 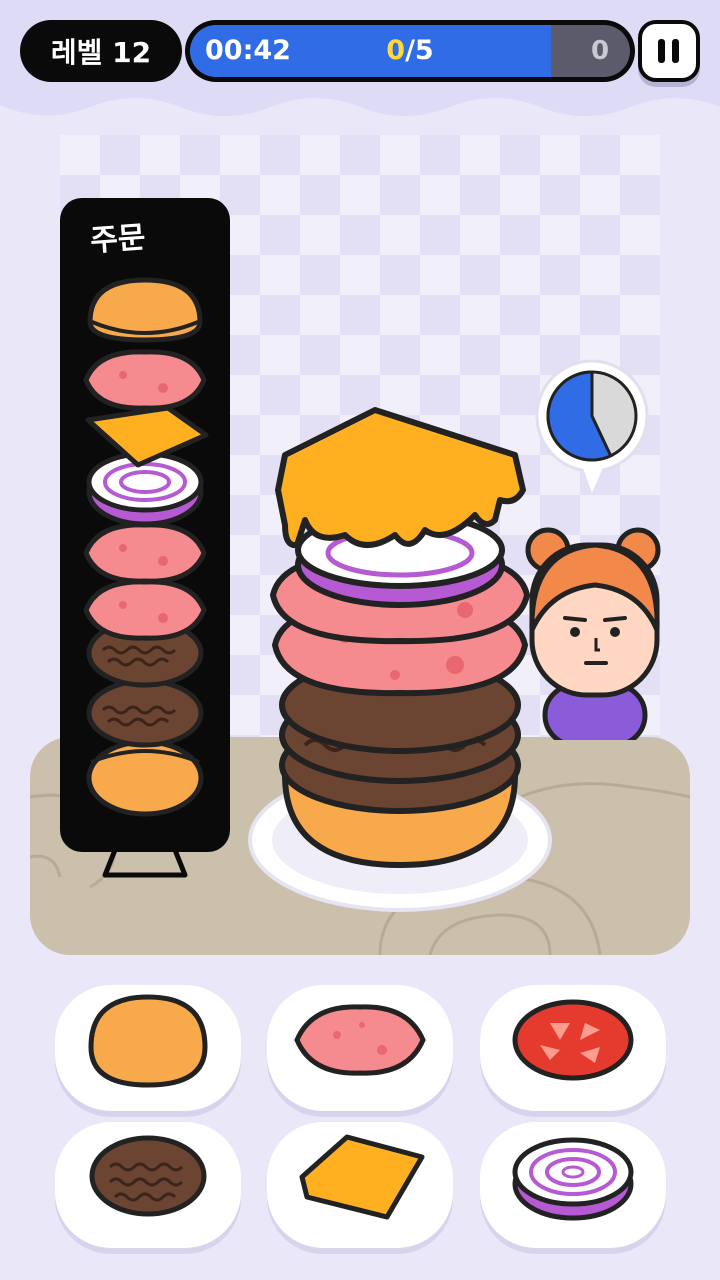 I want to click on order-bun-bottom, so click(x=145, y=778).